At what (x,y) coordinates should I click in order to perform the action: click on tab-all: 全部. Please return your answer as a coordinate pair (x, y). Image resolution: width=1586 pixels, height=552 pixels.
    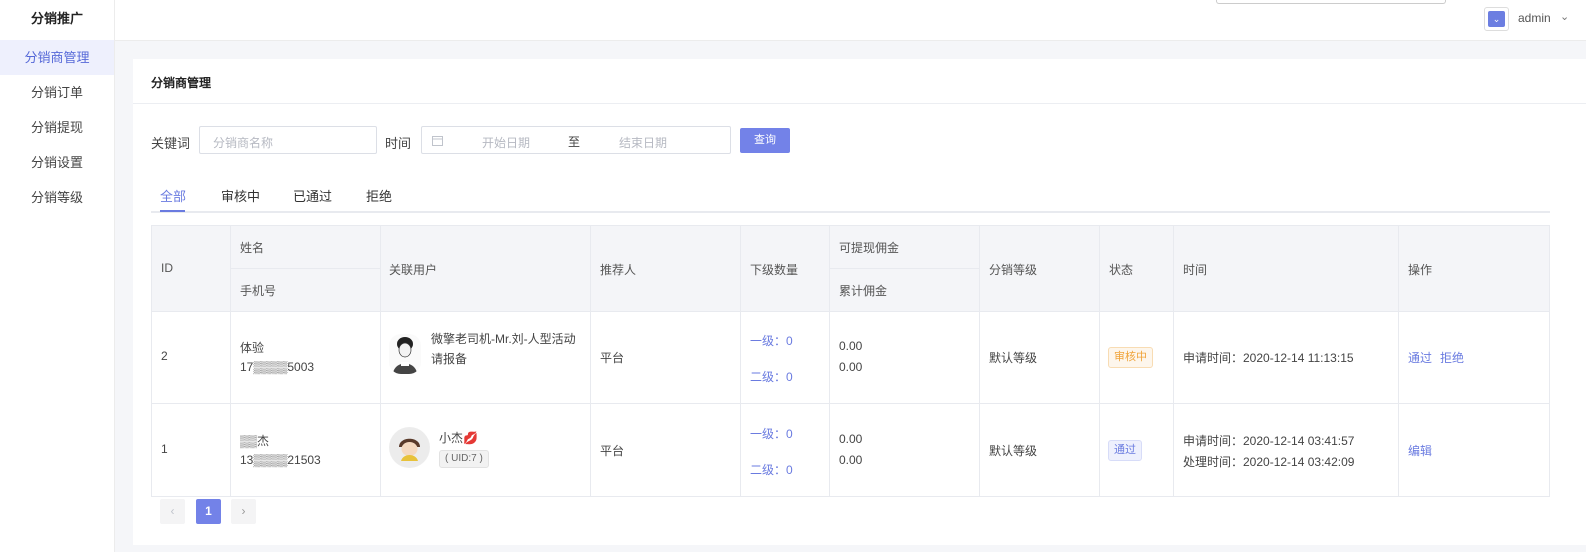
    Looking at the image, I should click on (173, 195).